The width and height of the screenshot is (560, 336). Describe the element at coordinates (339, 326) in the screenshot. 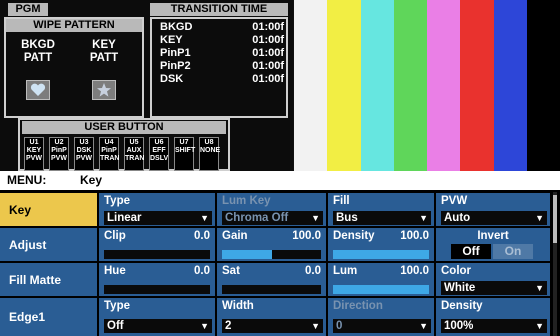

I see `dropdown-value: 0` at that location.